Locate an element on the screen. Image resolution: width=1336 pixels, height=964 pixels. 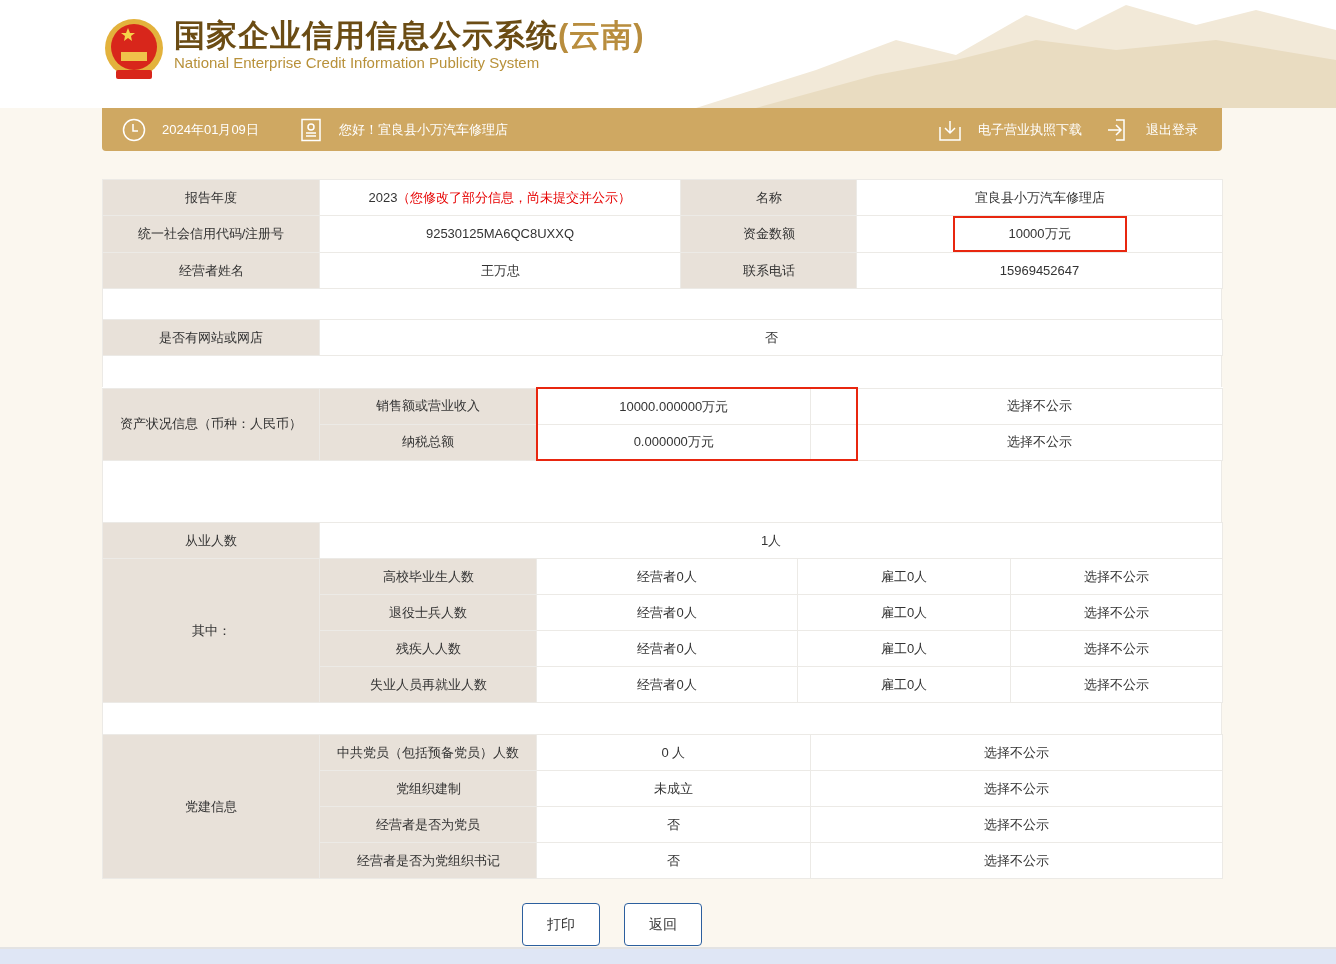
field-label: 中共党员（包括预备党员）人数 is located at coordinates (428, 752).